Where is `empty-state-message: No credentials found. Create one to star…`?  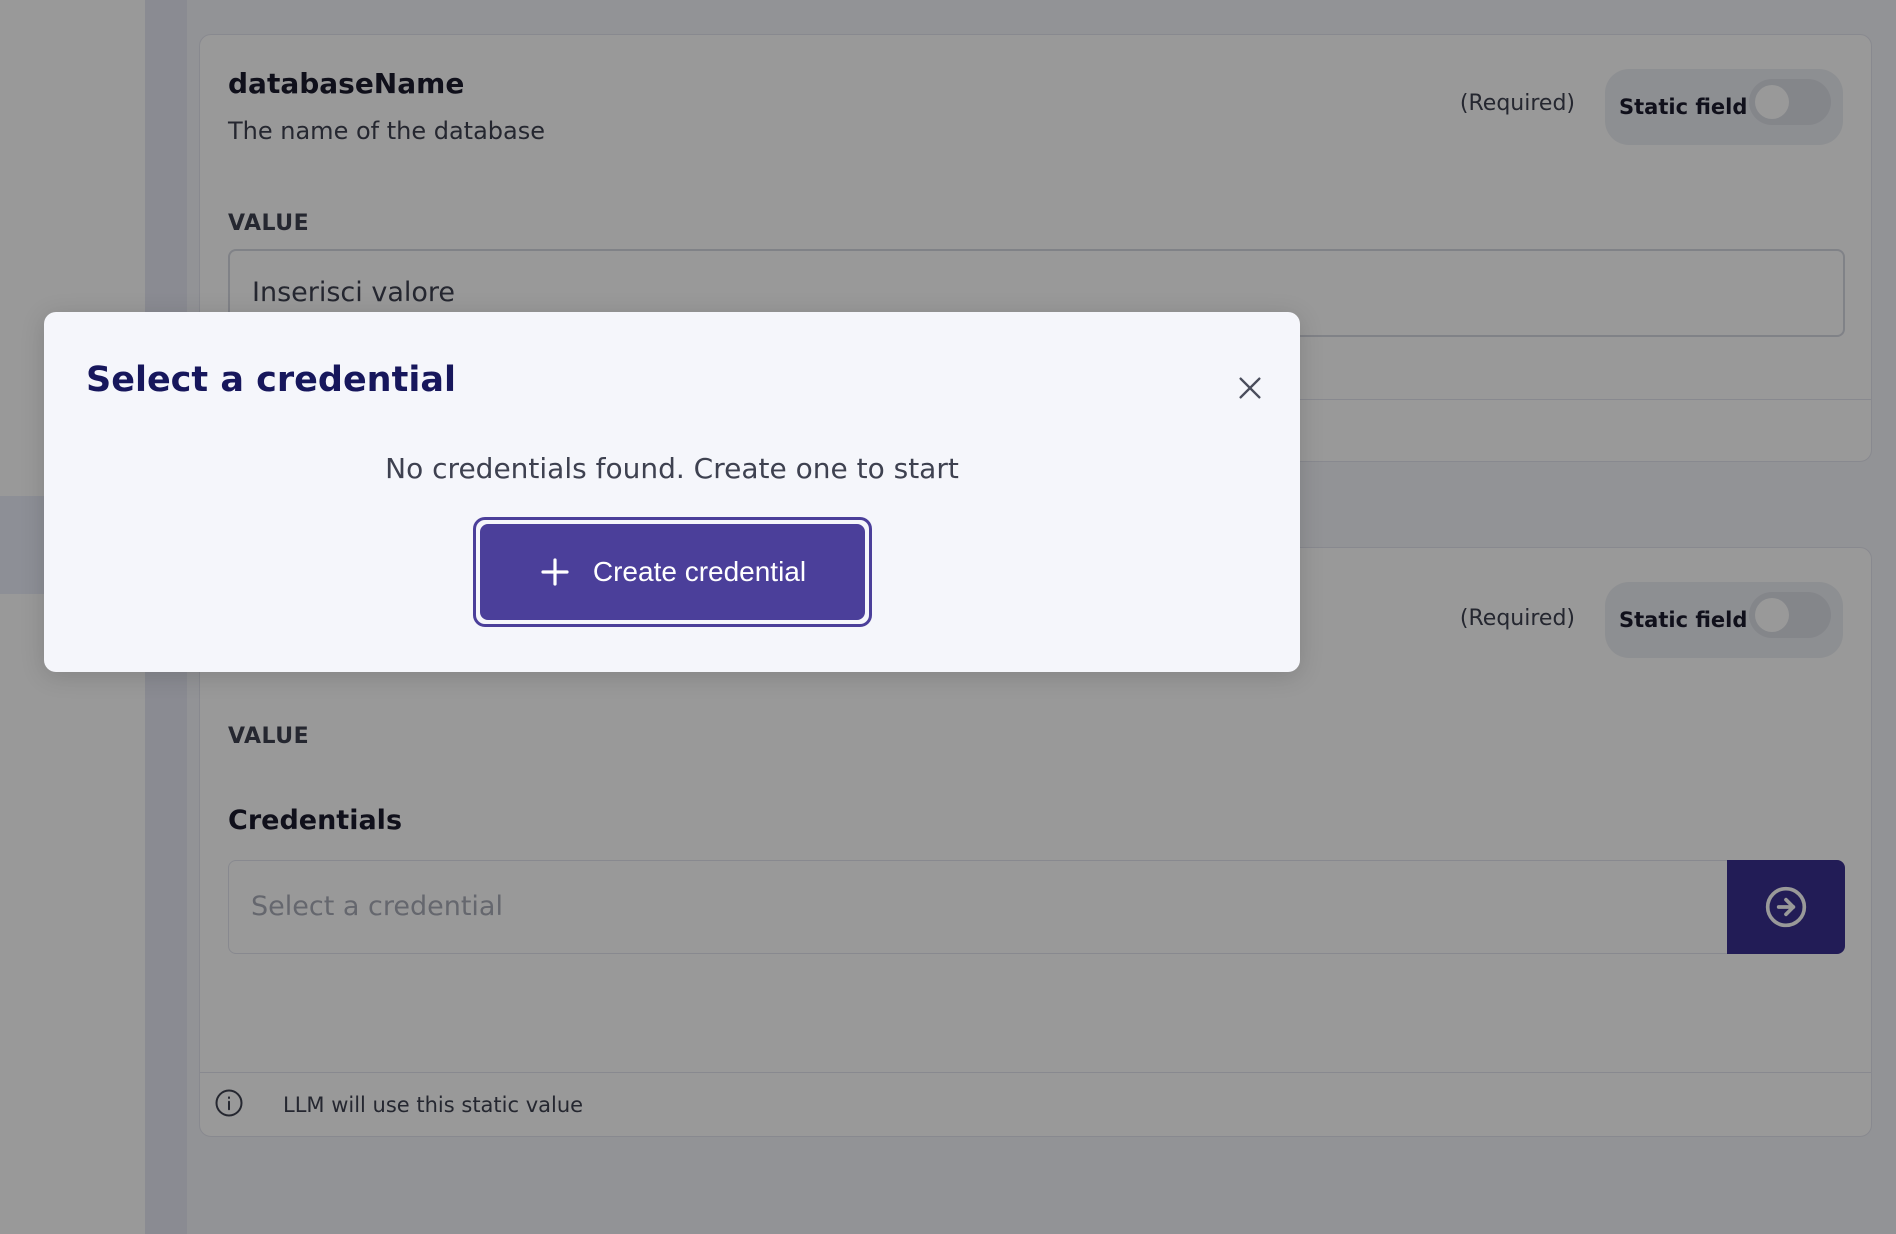 empty-state-message: No credentials found. Create one to star… is located at coordinates (672, 468).